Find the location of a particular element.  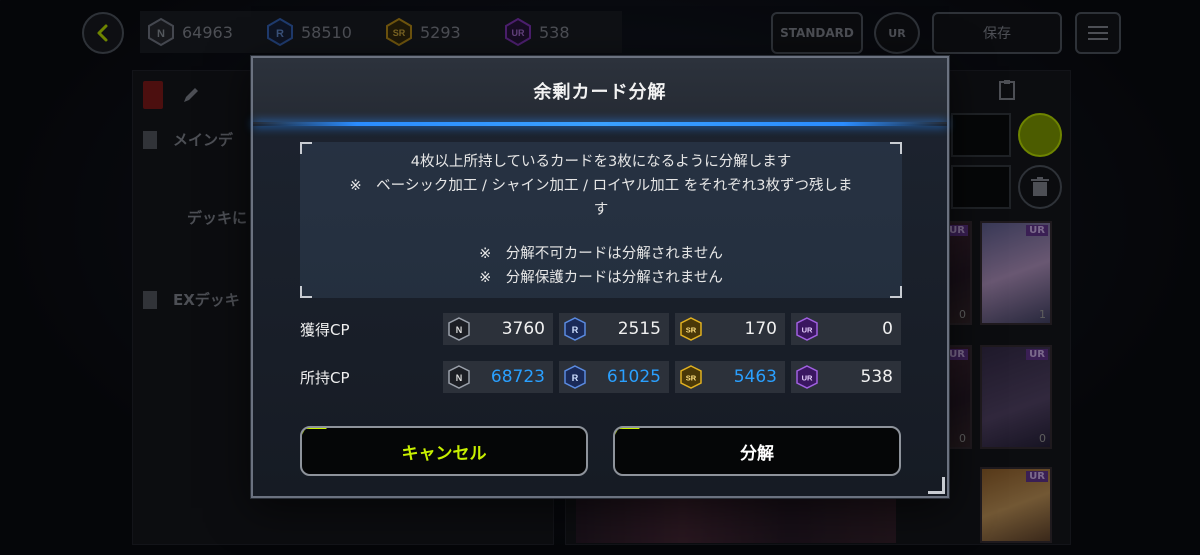

dismantle-button: 分解 is located at coordinates (757, 451).